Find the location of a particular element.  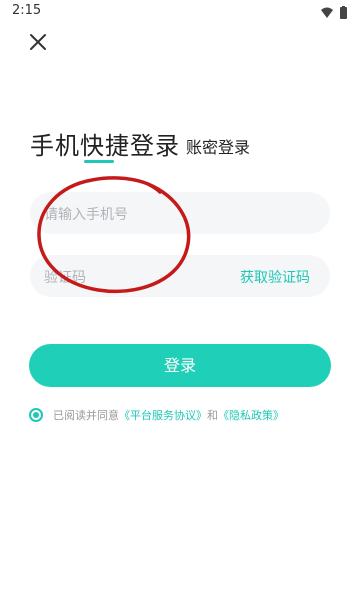

service-agreement-link: 《平台服务协议》 is located at coordinates (163, 415).